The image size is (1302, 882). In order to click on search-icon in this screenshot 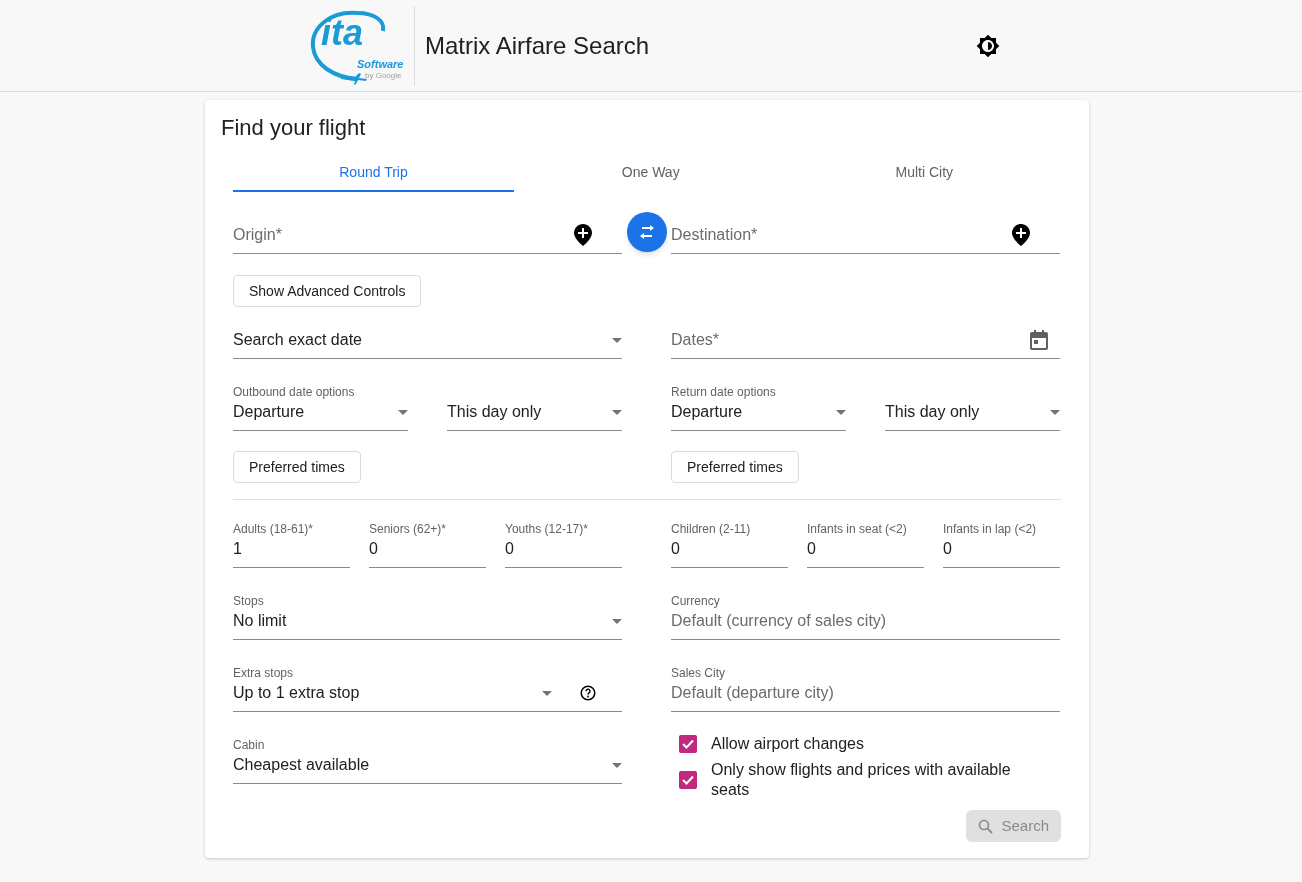, I will do `click(986, 826)`.